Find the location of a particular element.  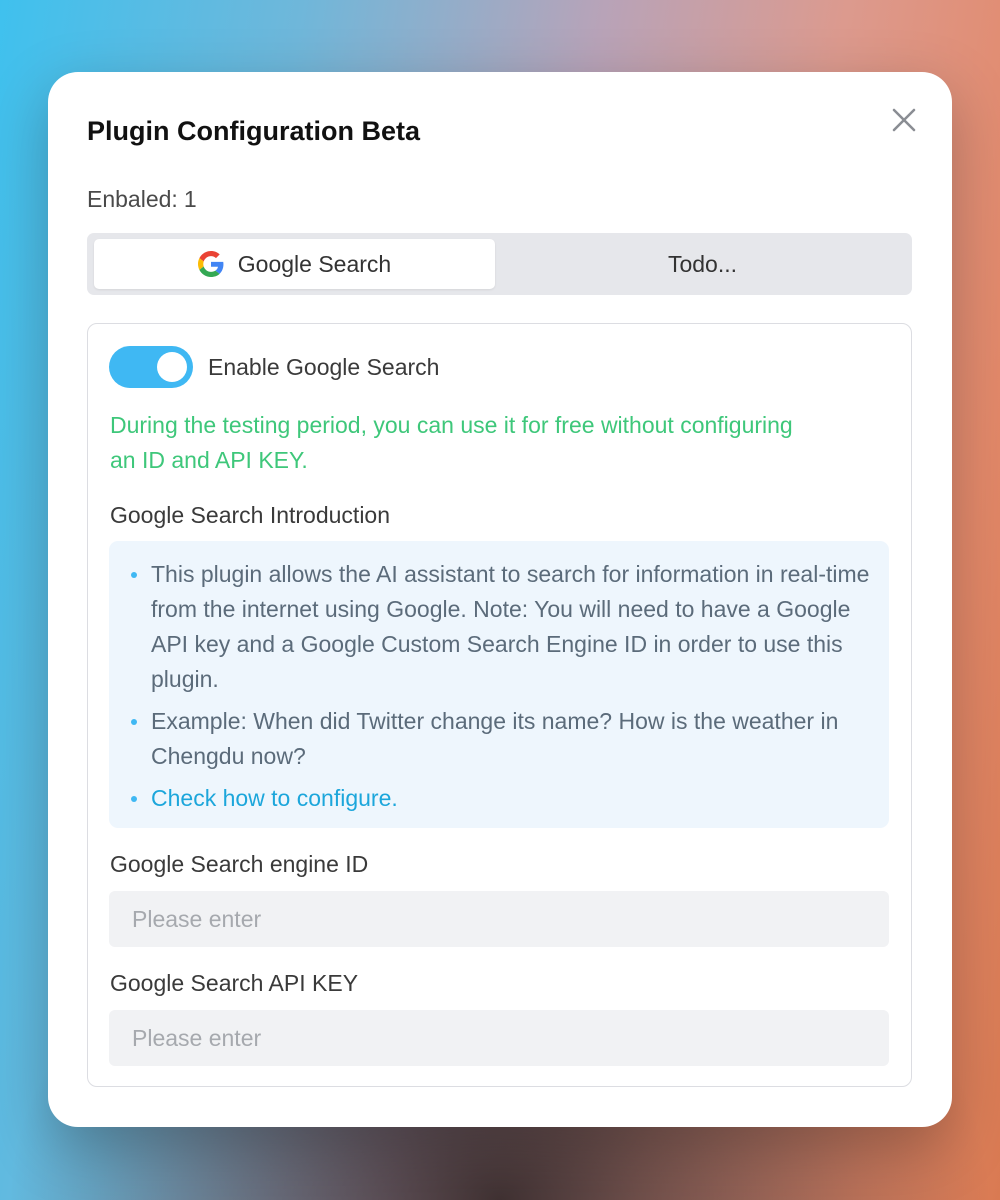

enabled-count: Enbaled: 1 is located at coordinates (142, 199).